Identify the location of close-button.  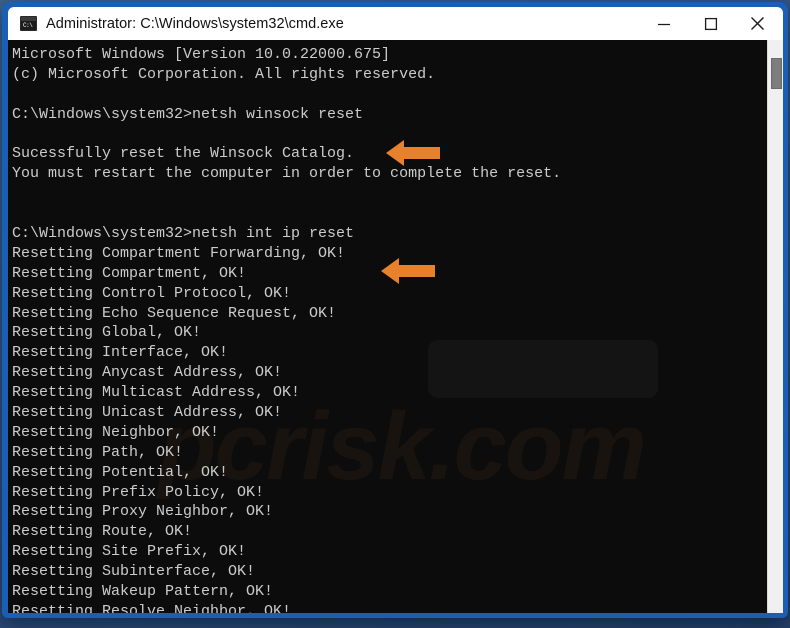
(757, 23).